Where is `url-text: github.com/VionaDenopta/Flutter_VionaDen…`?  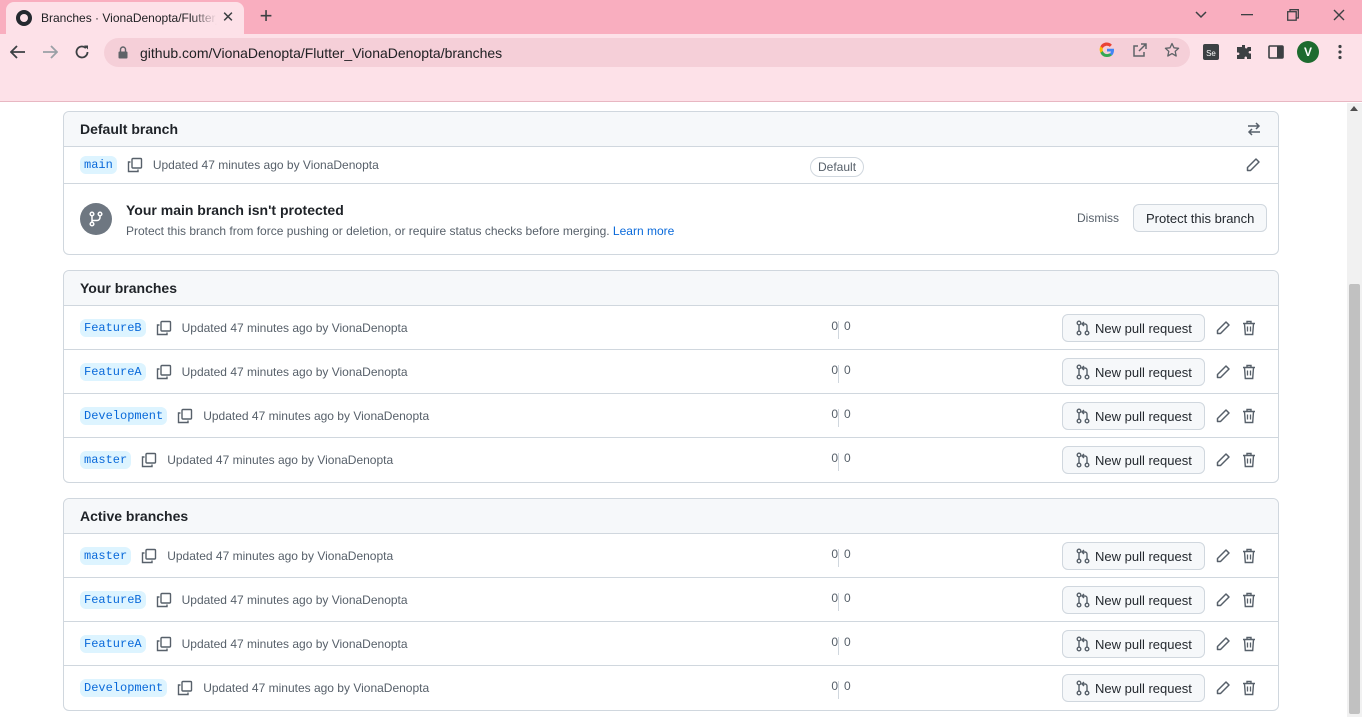 url-text: github.com/VionaDenopta/Flutter_VionaDen… is located at coordinates (321, 53).